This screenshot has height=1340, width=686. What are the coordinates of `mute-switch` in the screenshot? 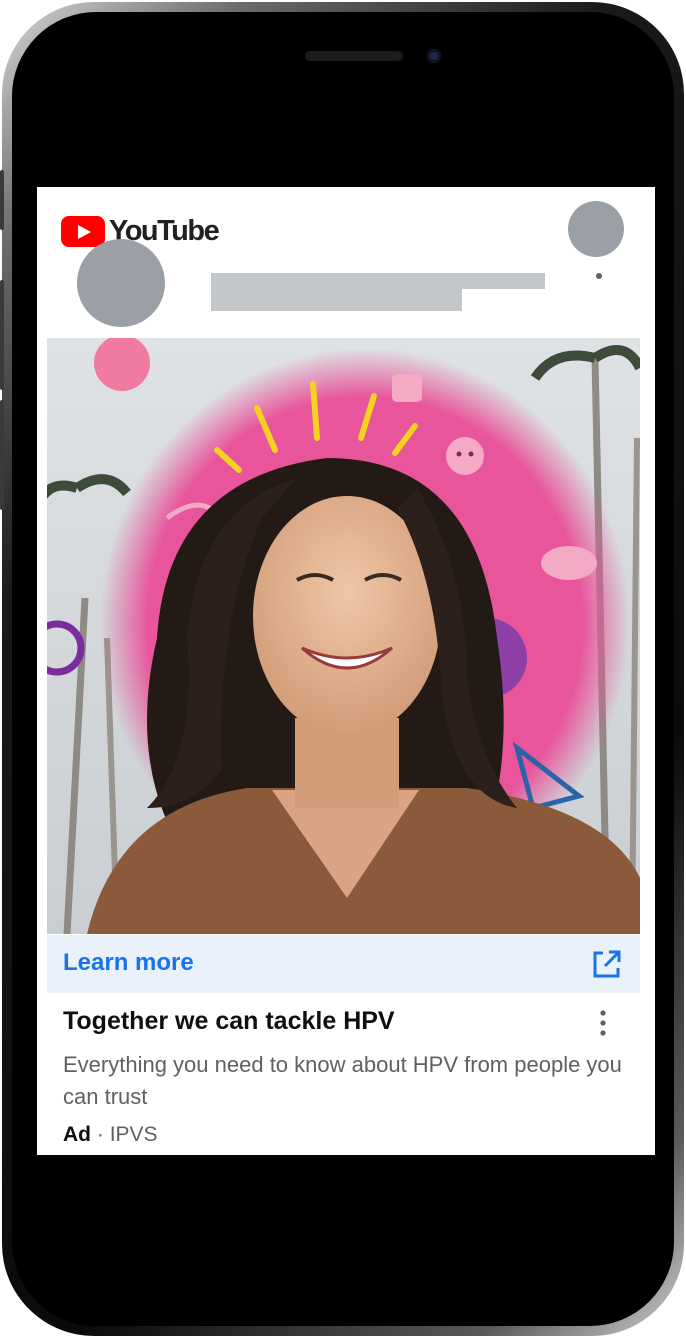 It's located at (2, 200).